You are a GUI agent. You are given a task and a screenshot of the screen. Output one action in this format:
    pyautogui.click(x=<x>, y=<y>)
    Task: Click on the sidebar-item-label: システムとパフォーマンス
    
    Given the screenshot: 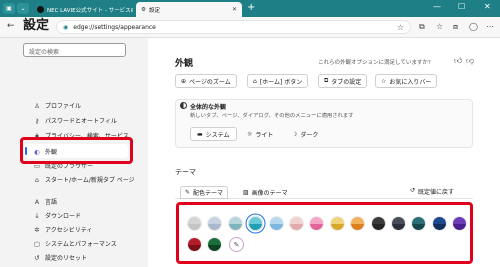 What is the action you would take?
    pyautogui.click(x=81, y=244)
    